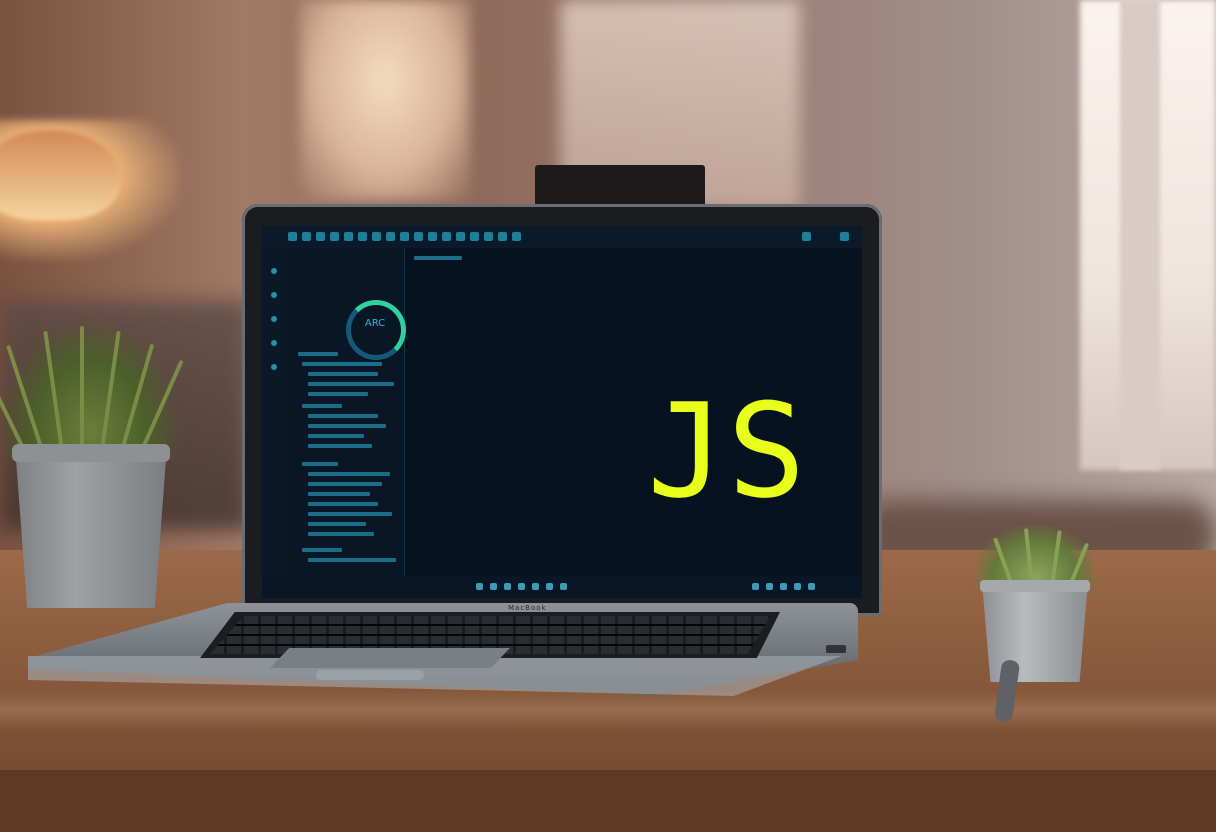 This screenshot has width=1216, height=832. Describe the element at coordinates (390, 658) in the screenshot. I see `trackpad` at that location.